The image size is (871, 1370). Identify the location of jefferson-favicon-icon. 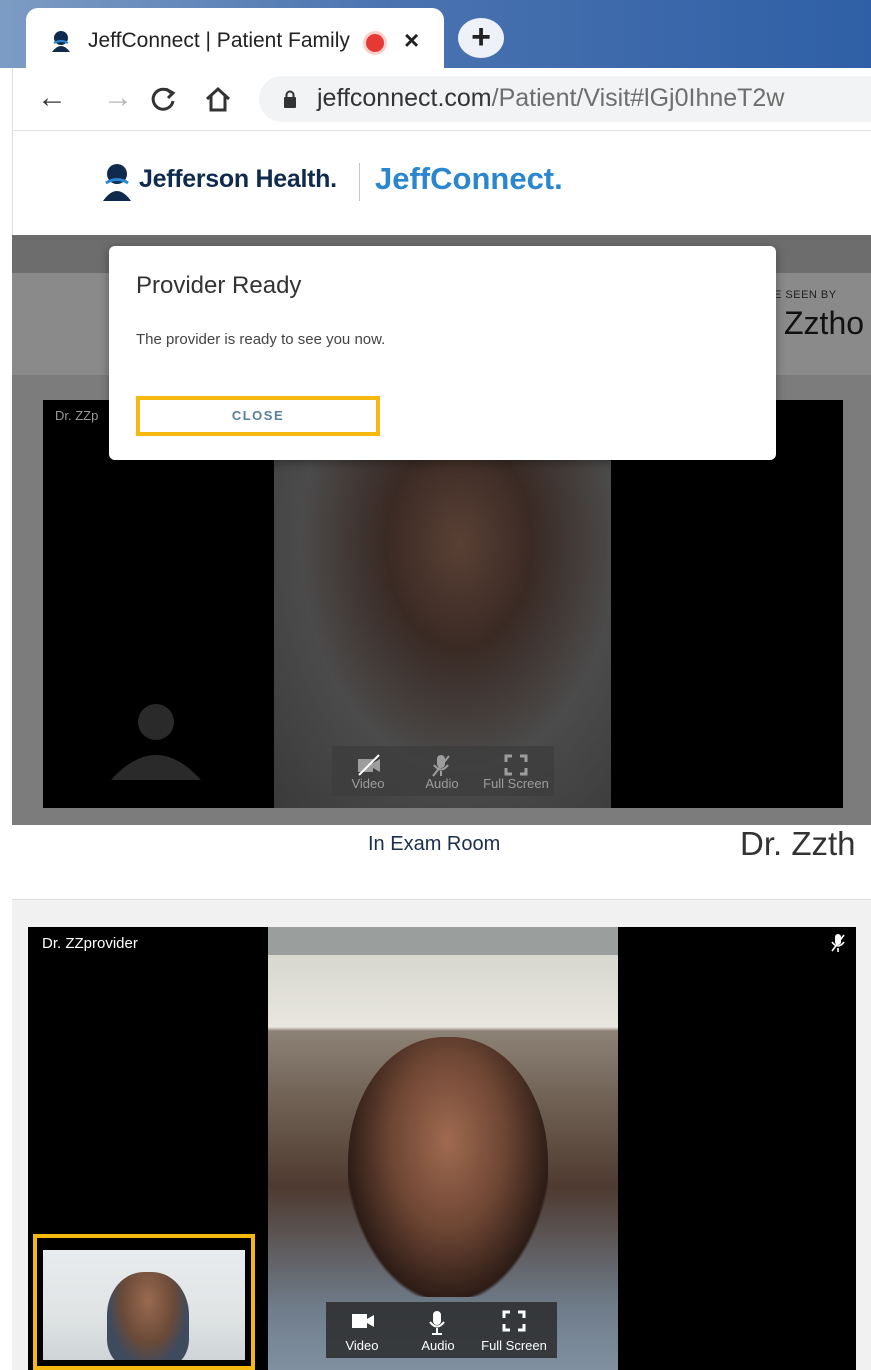
(61, 41).